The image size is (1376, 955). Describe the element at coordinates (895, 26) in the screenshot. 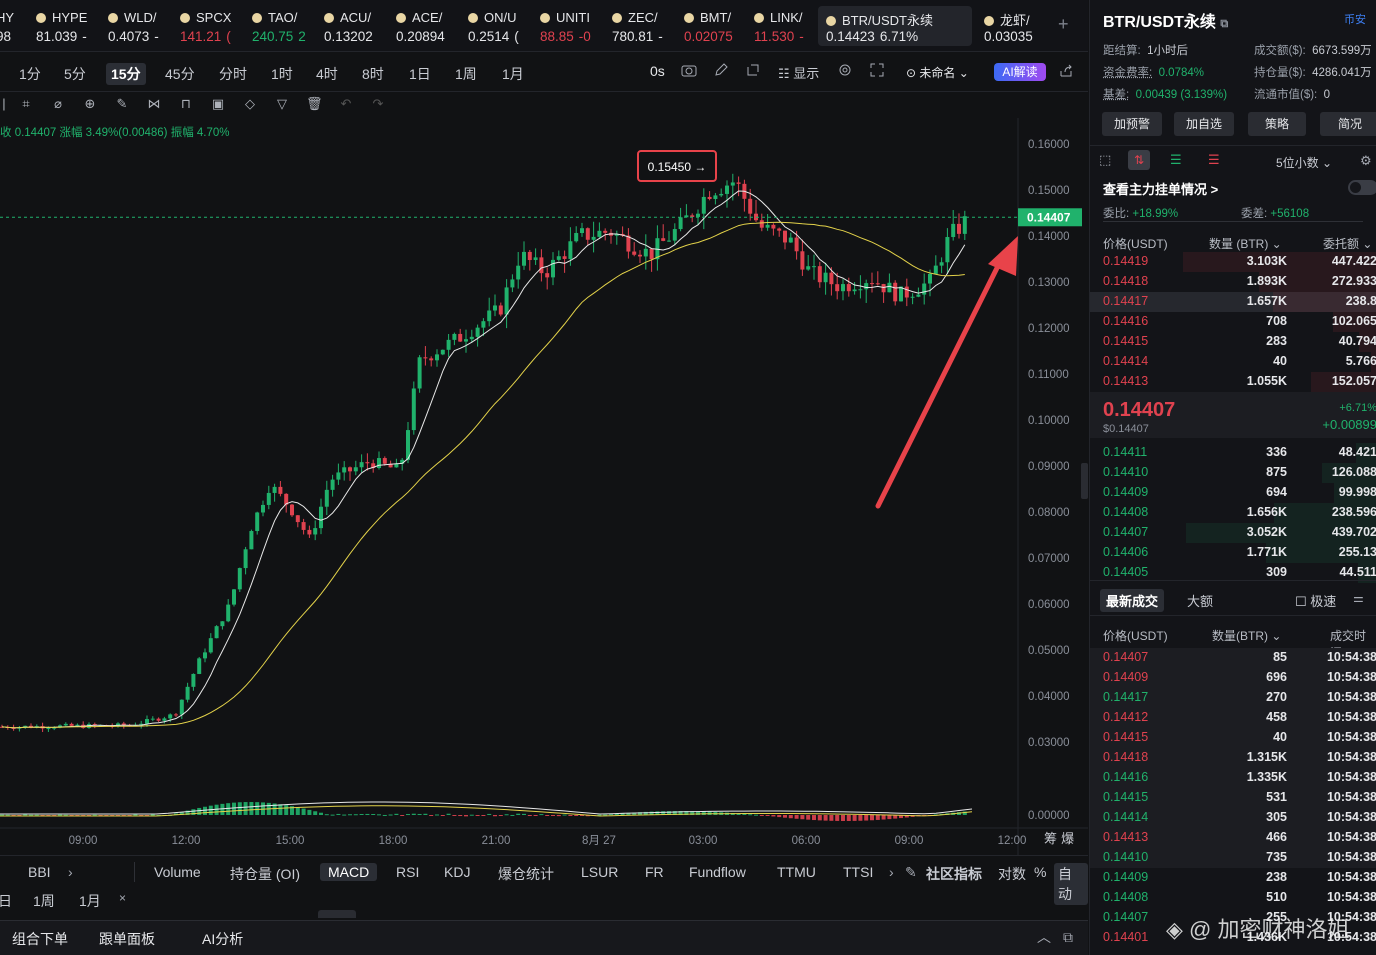

I see `ticker-item: BTR/USDT永续 0.14423 6.71%` at that location.